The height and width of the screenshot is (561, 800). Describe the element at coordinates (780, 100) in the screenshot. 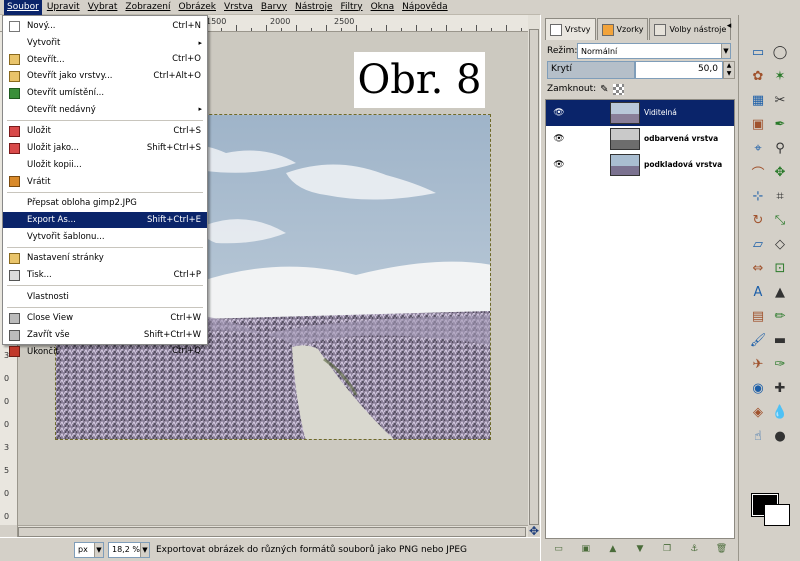

I see `scissors-icon: ✂` at that location.